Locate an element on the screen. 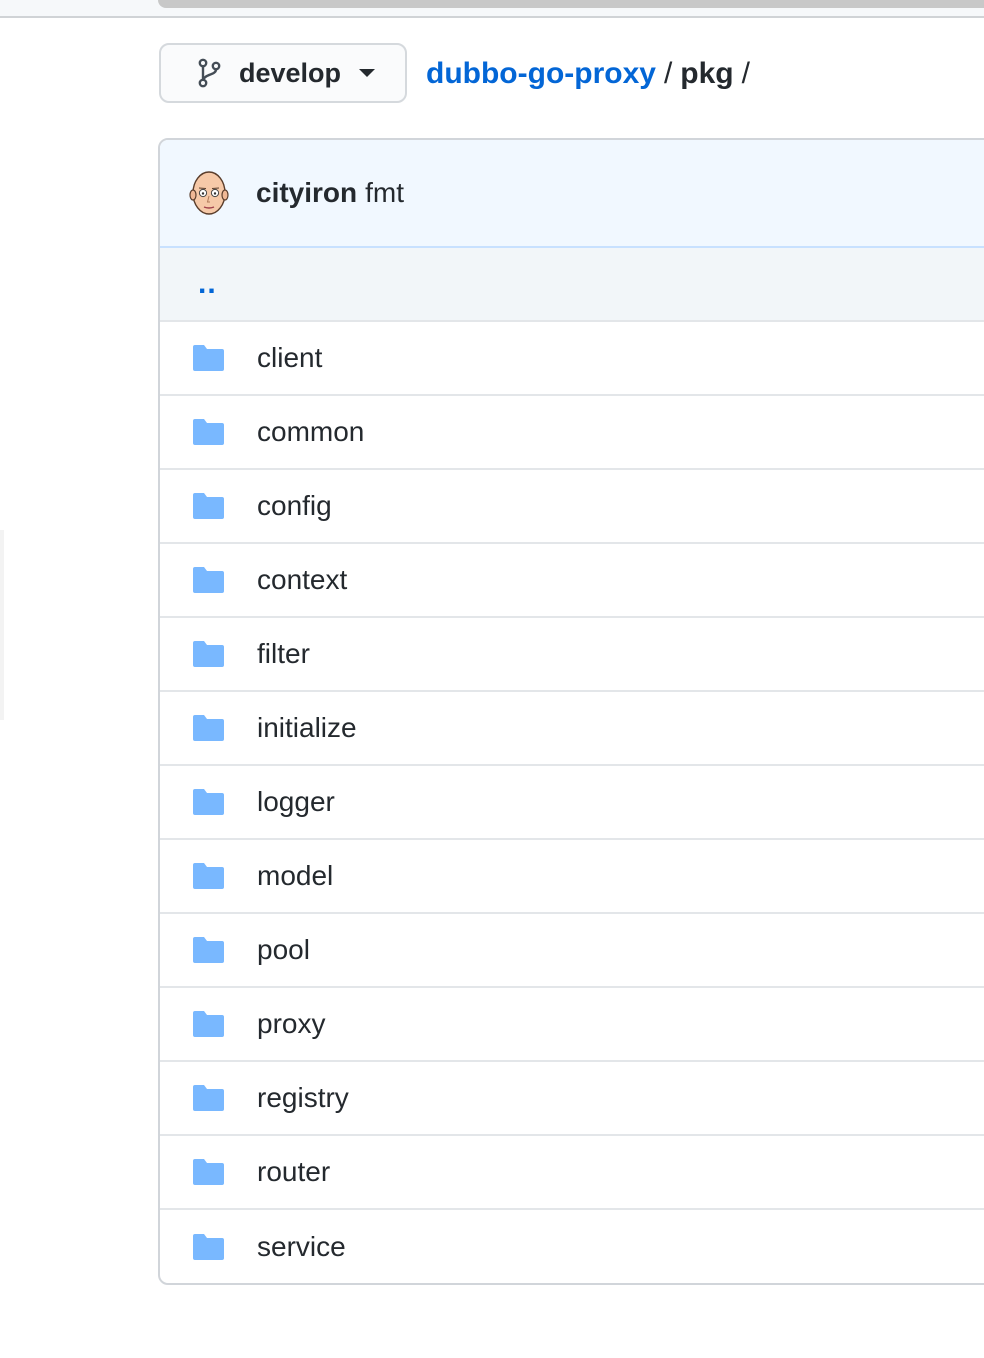 This screenshot has height=1358, width=984. file-row-logger: logger is located at coordinates (572, 803).